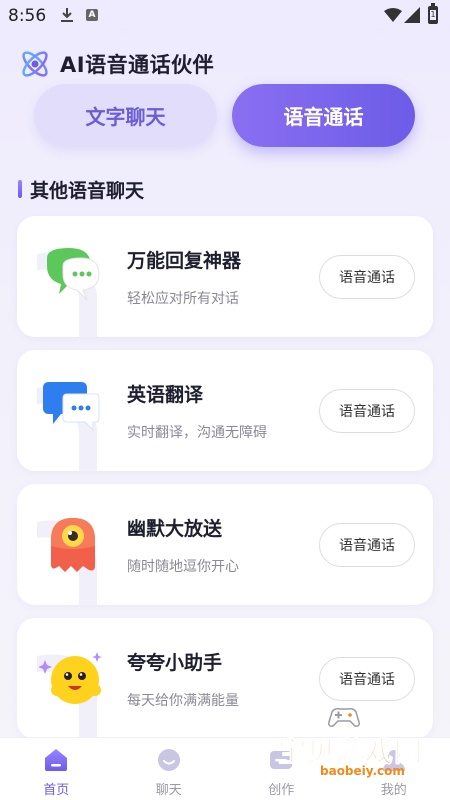  I want to click on card-subtitle: 轻松应对所有对话, so click(183, 299).